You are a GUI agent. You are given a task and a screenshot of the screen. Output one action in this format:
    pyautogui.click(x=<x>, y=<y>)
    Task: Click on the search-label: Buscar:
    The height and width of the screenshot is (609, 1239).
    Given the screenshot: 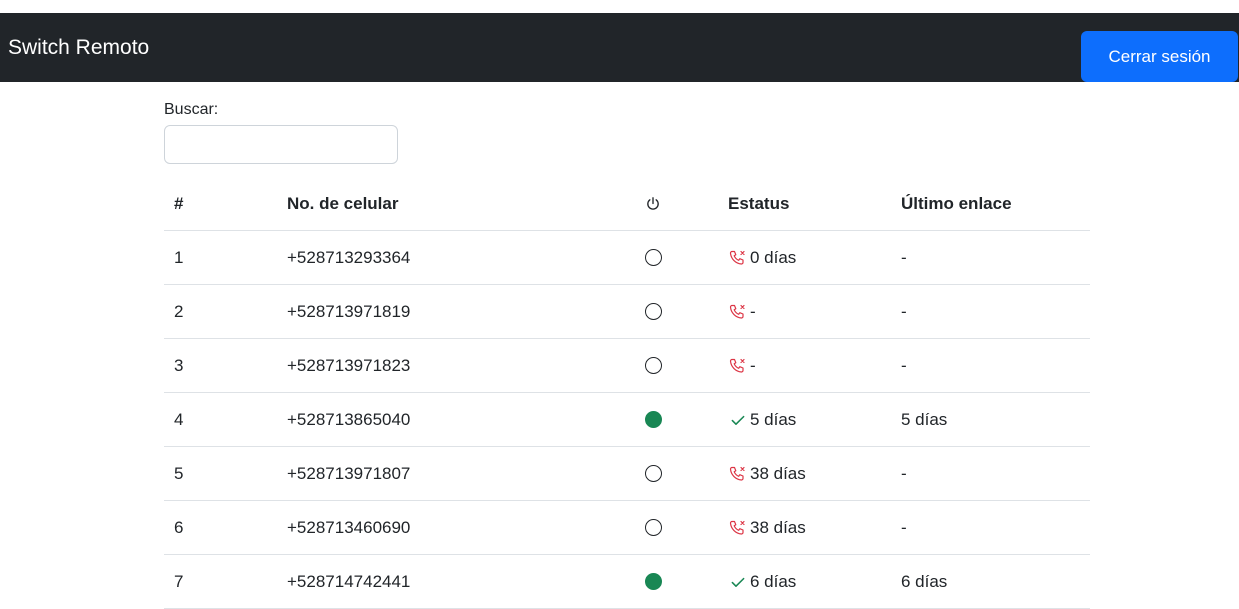 What is the action you would take?
    pyautogui.click(x=191, y=109)
    